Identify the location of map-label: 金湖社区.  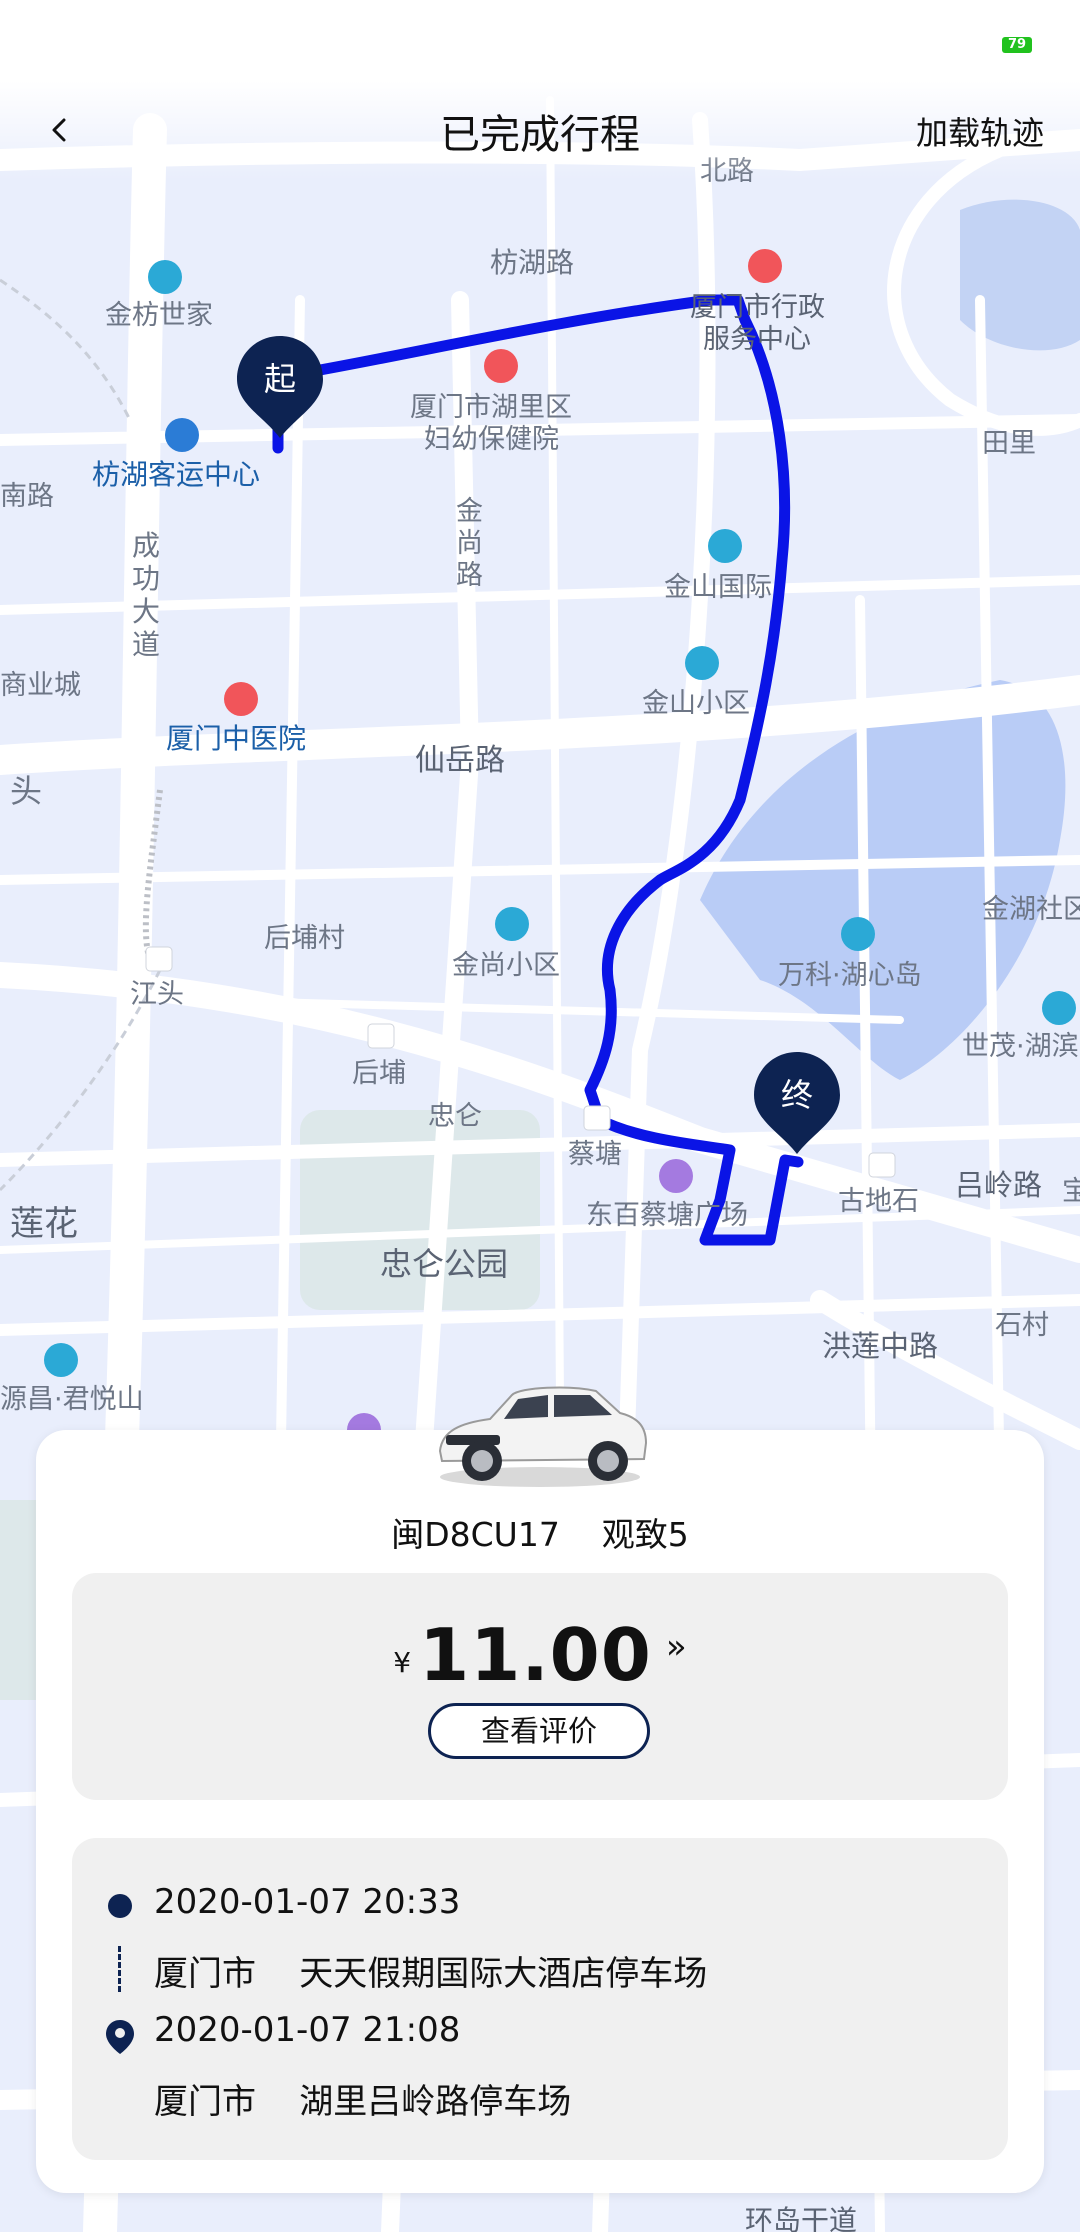
(1031, 909).